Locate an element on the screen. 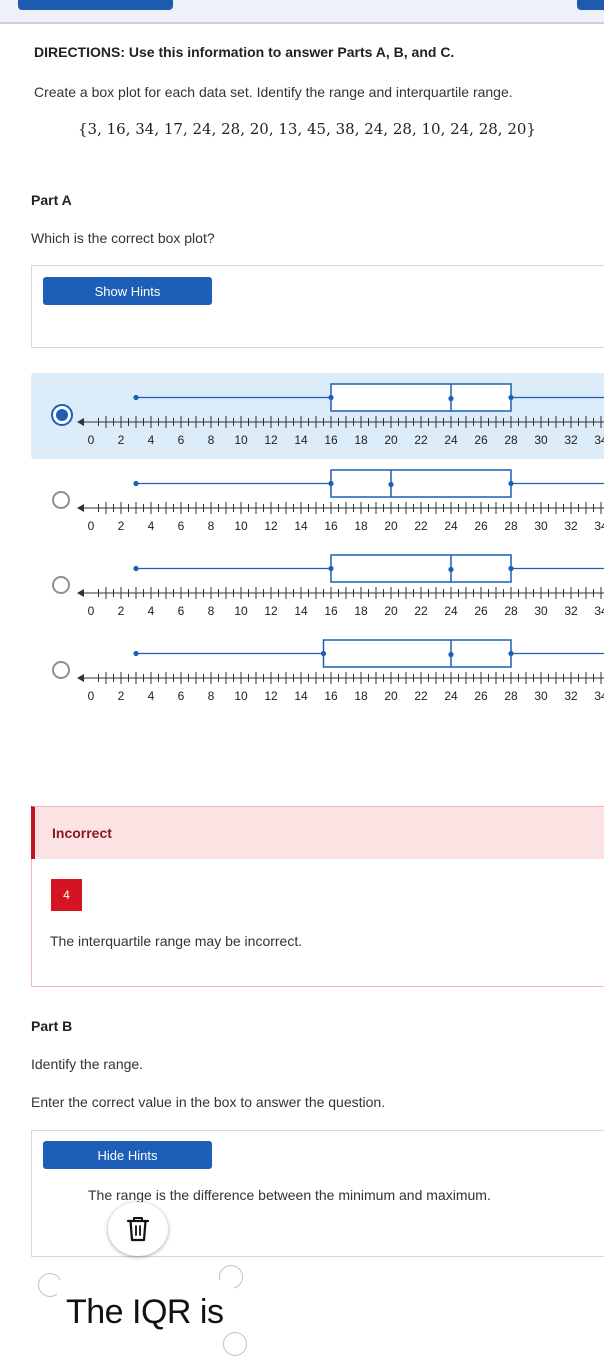  toolbar-tab-left is located at coordinates (95, 5).